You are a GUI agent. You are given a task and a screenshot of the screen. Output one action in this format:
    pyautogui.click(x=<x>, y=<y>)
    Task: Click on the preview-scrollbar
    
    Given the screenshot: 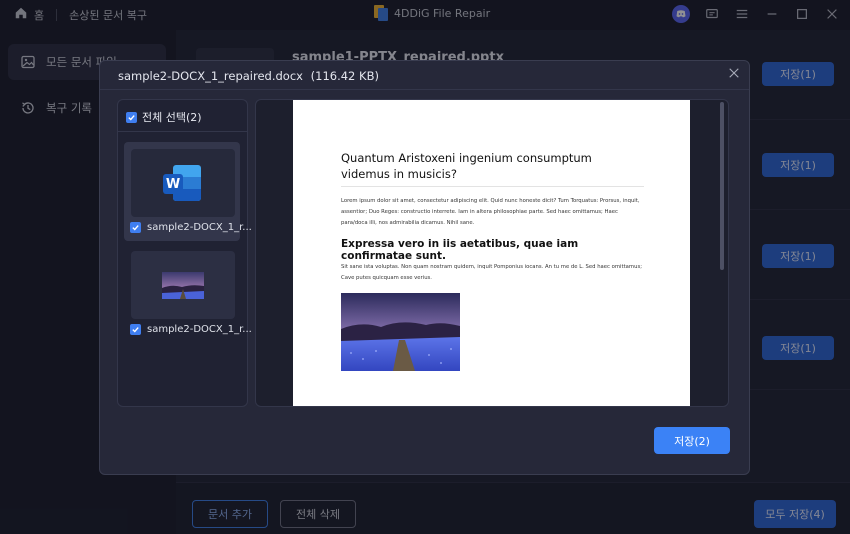 What is the action you would take?
    pyautogui.click(x=722, y=186)
    